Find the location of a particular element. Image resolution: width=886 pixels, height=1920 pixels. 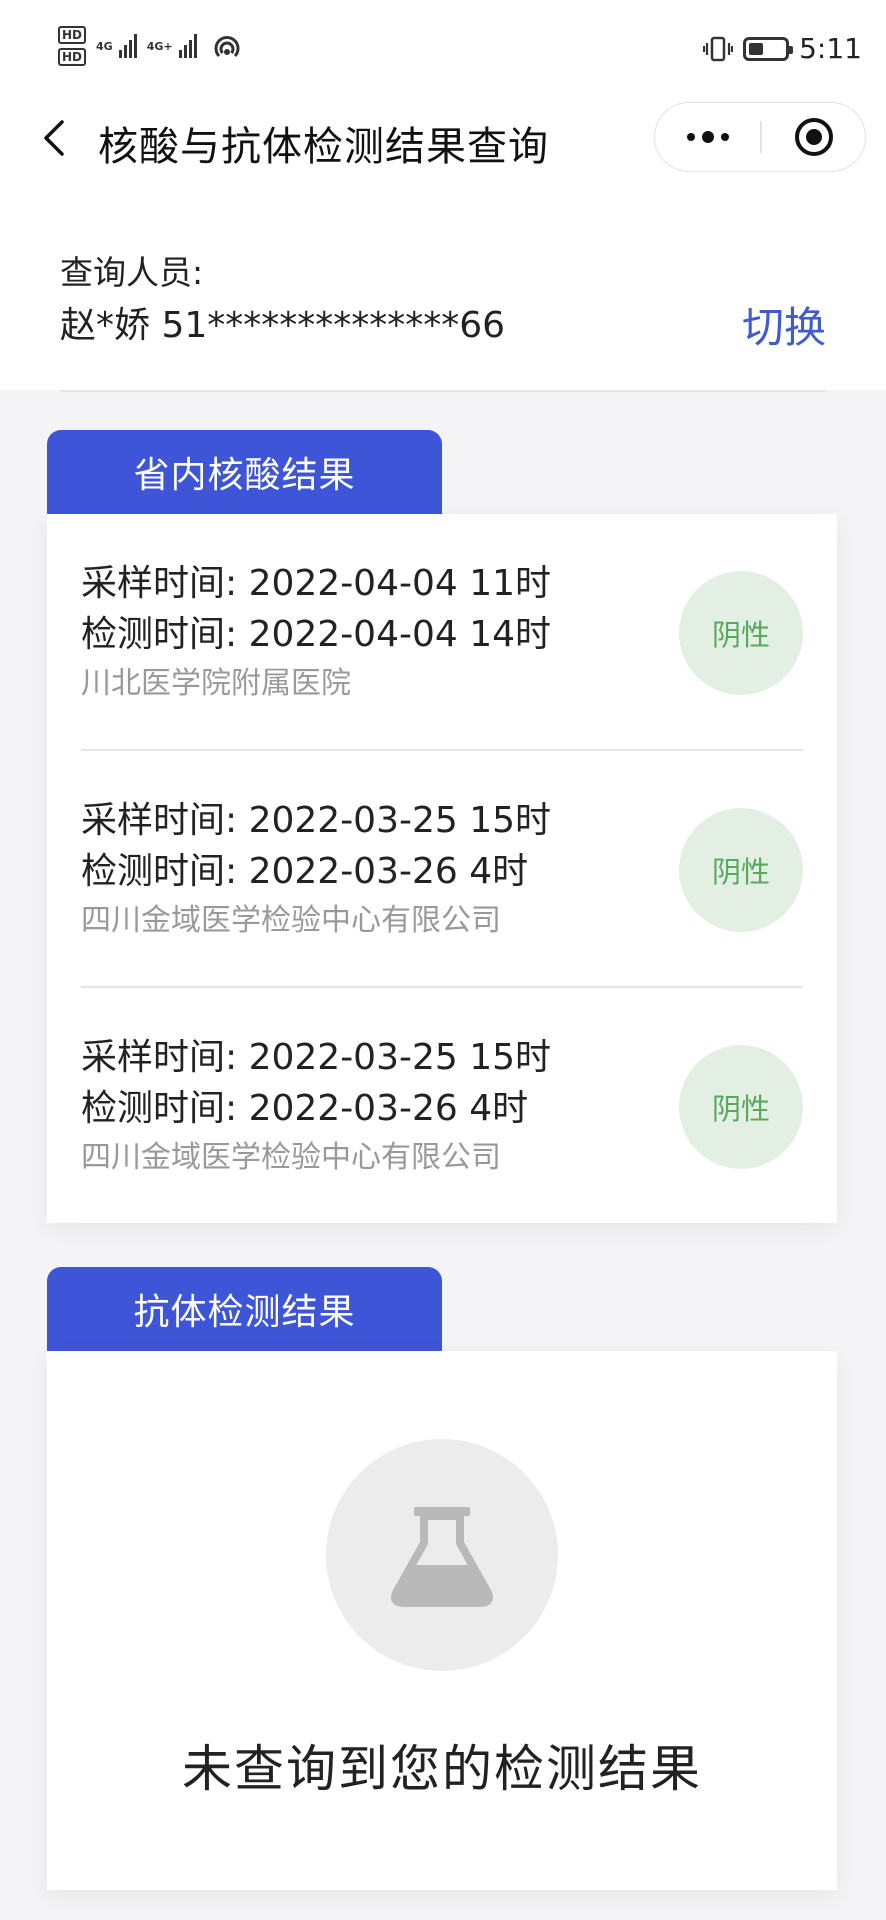

chevron-left-icon is located at coordinates (54, 138).